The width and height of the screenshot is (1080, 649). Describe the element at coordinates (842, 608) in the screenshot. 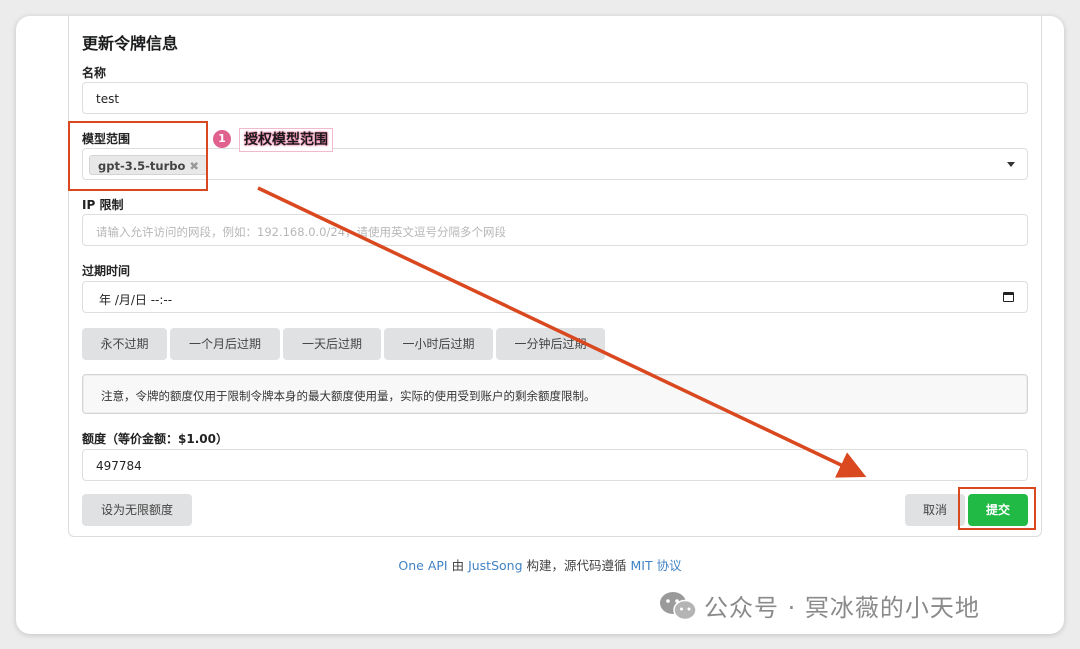

I see `watermark-text: 公众号 · 冥冰薇的小天地` at that location.